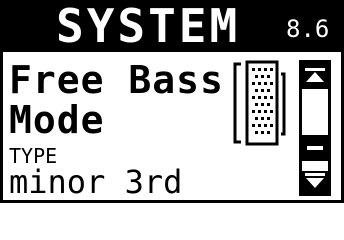  What do you see at coordinates (315, 76) in the screenshot?
I see `scroll-up-arrow-icon` at bounding box center [315, 76].